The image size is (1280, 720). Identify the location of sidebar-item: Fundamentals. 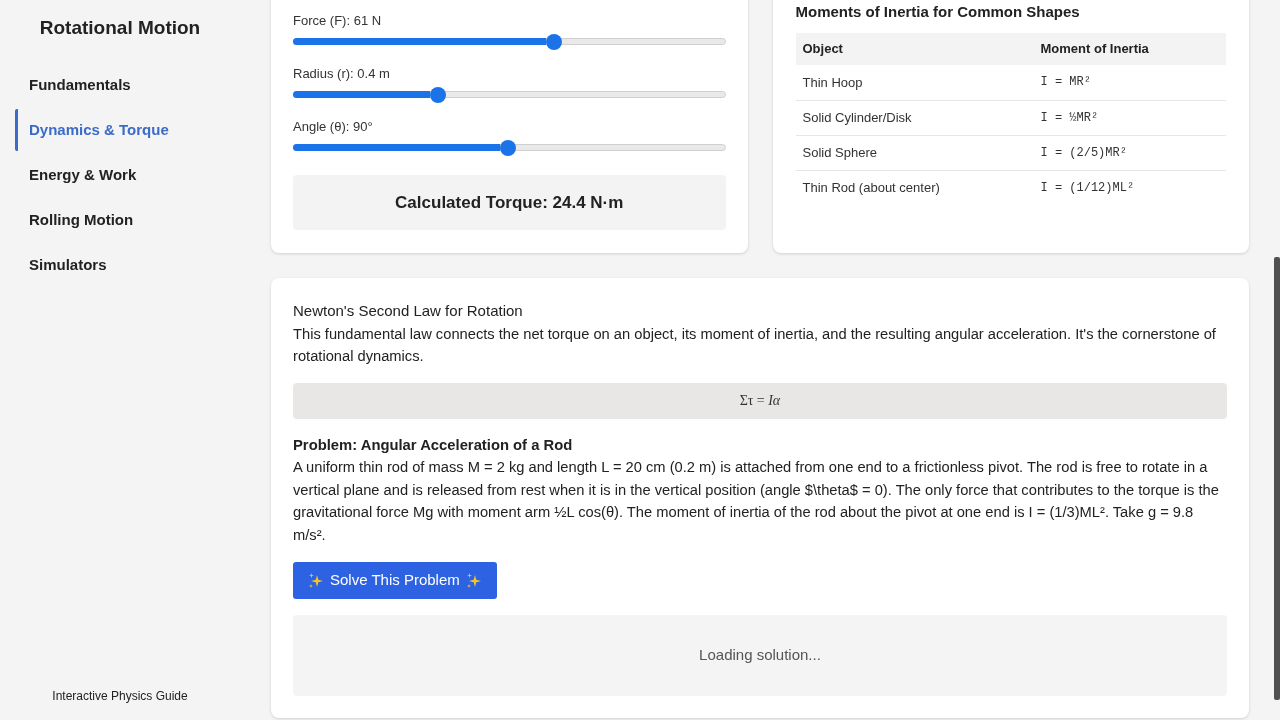
(120, 85).